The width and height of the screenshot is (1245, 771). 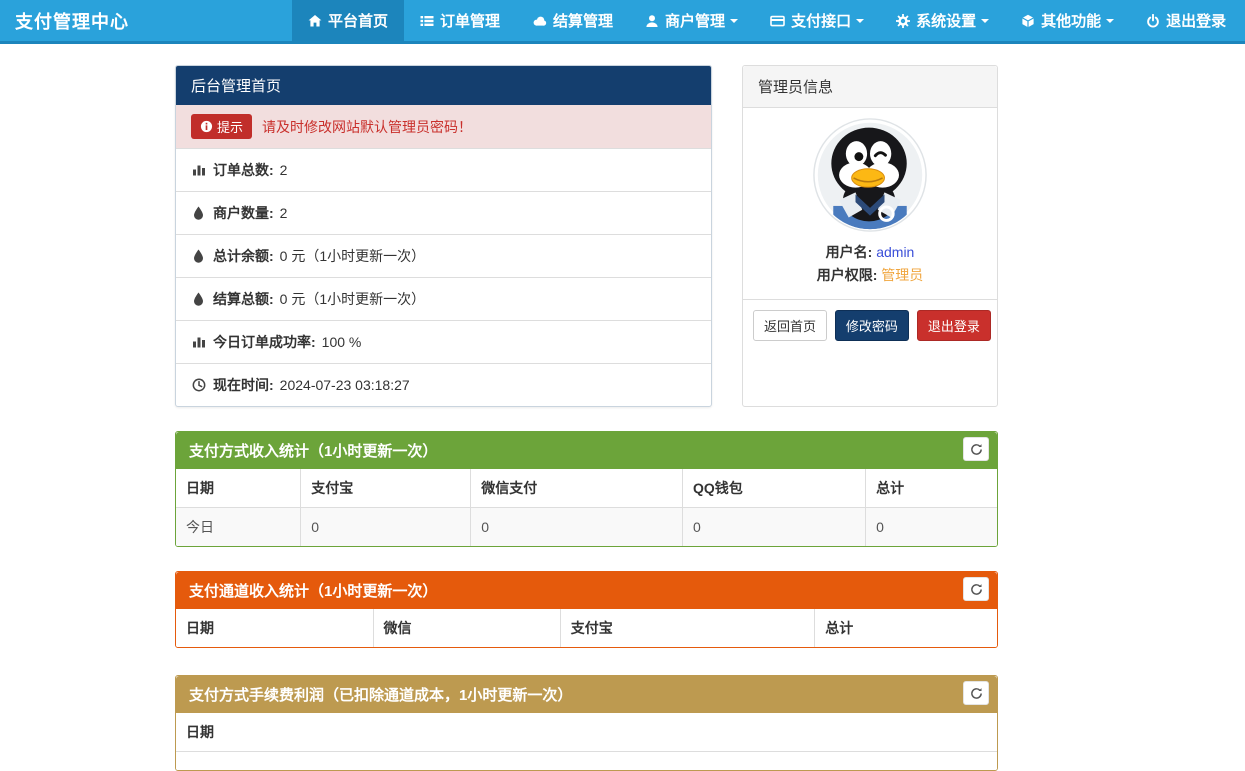 What do you see at coordinates (222, 126) in the screenshot?
I see `alert-badge: 提示` at bounding box center [222, 126].